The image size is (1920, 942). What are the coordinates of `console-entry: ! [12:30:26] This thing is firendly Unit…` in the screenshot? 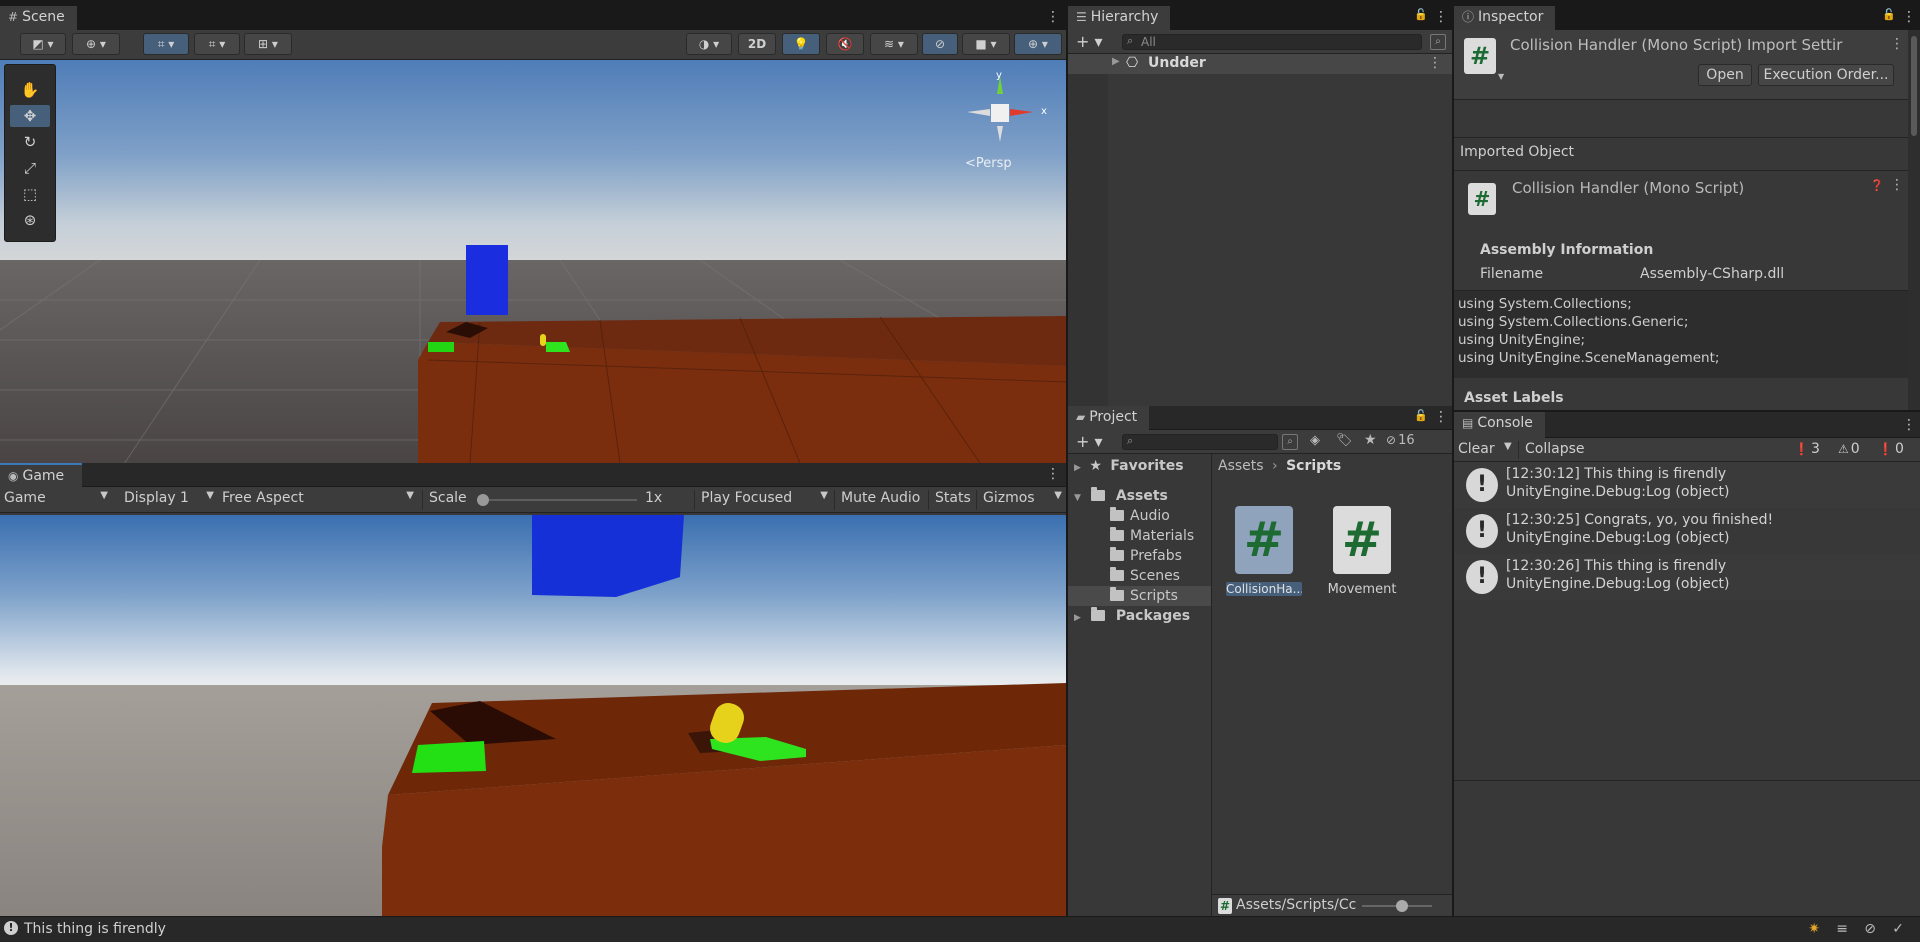 It's located at (1687, 577).